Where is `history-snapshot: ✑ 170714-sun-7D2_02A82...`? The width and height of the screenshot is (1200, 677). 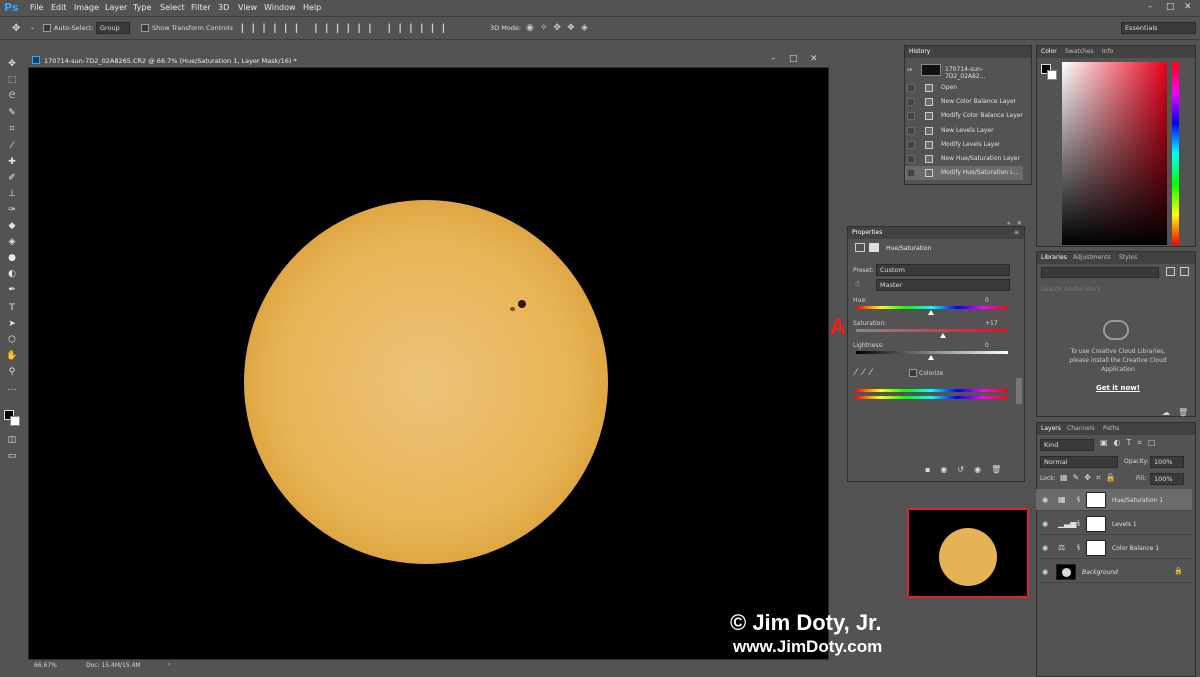 history-snapshot: ✑ 170714-sun-7D2_02A82... is located at coordinates (964, 71).